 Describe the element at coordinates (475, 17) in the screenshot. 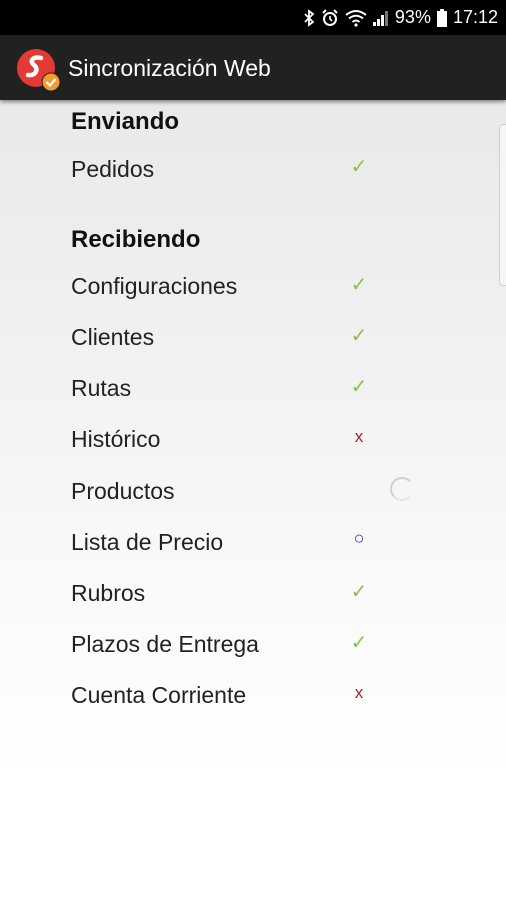

I see `clock: 17:12` at that location.